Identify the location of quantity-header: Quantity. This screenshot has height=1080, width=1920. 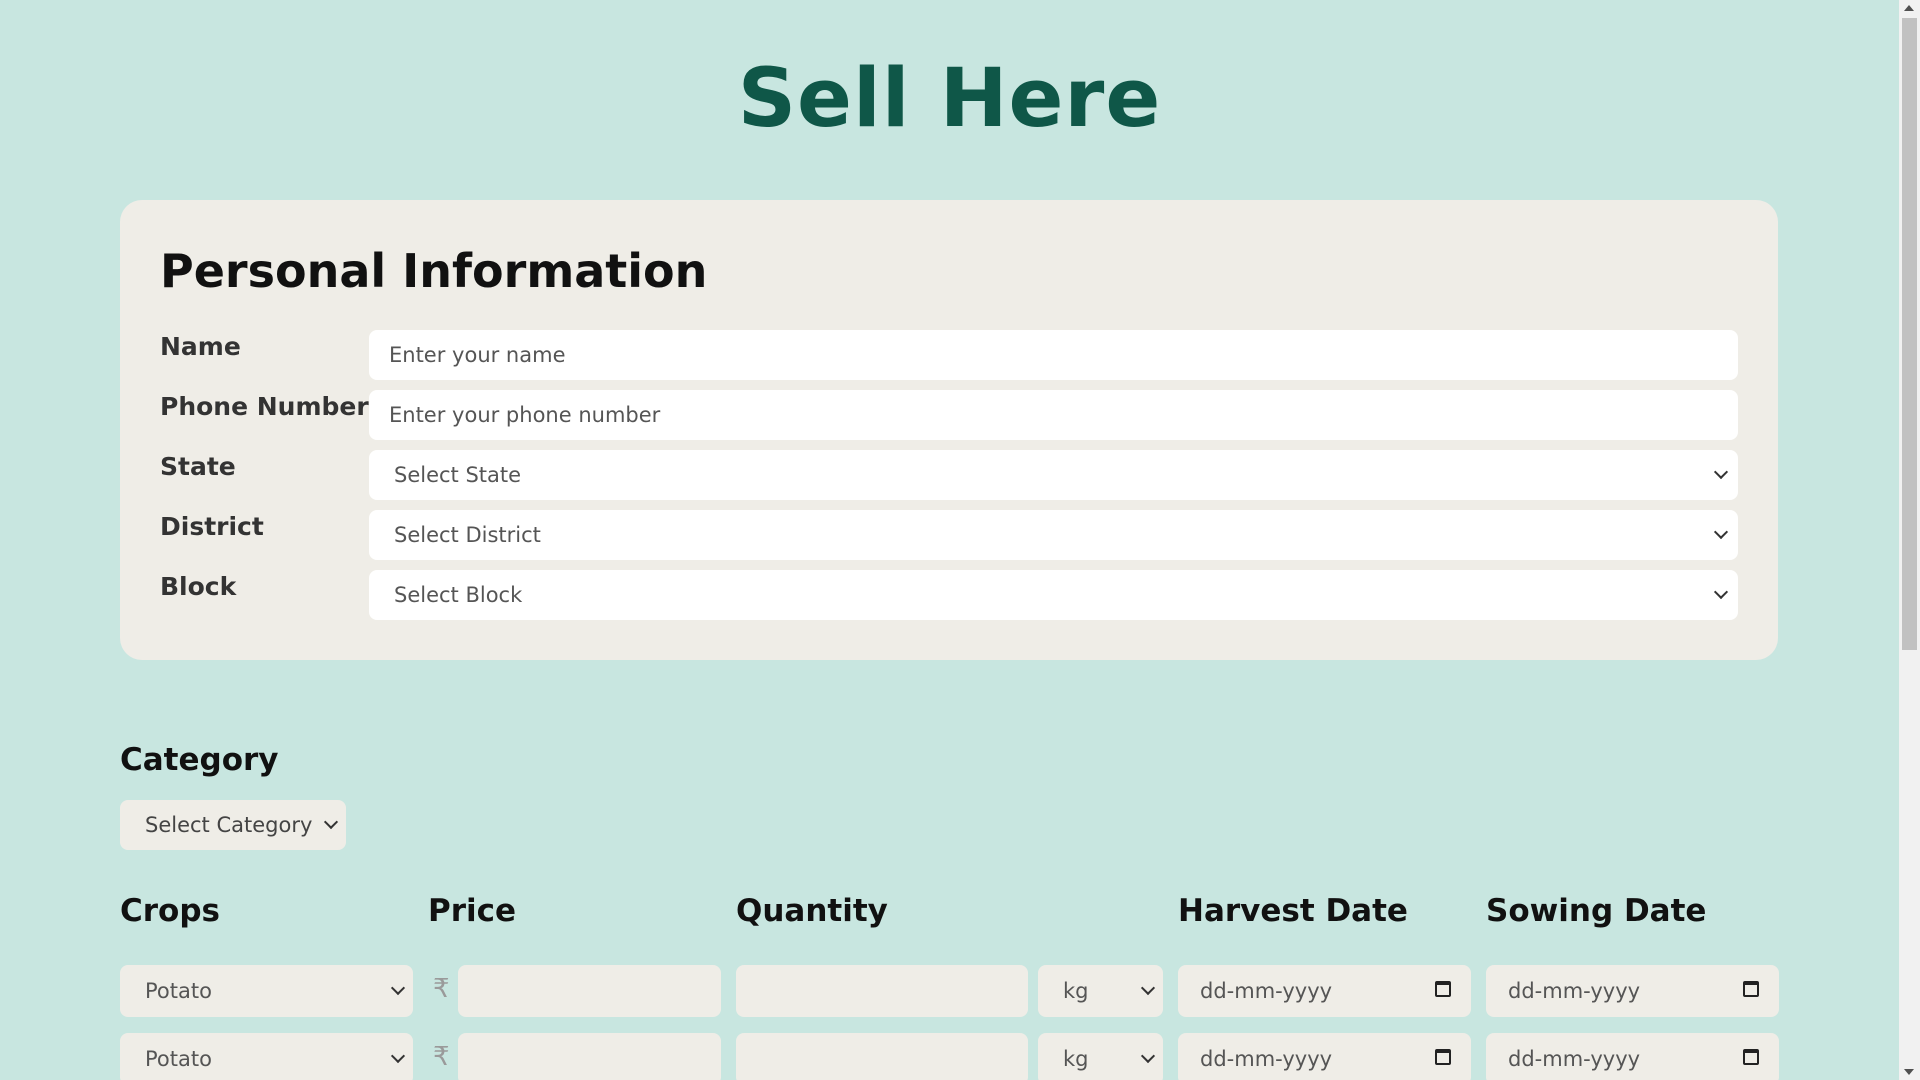
(812, 911).